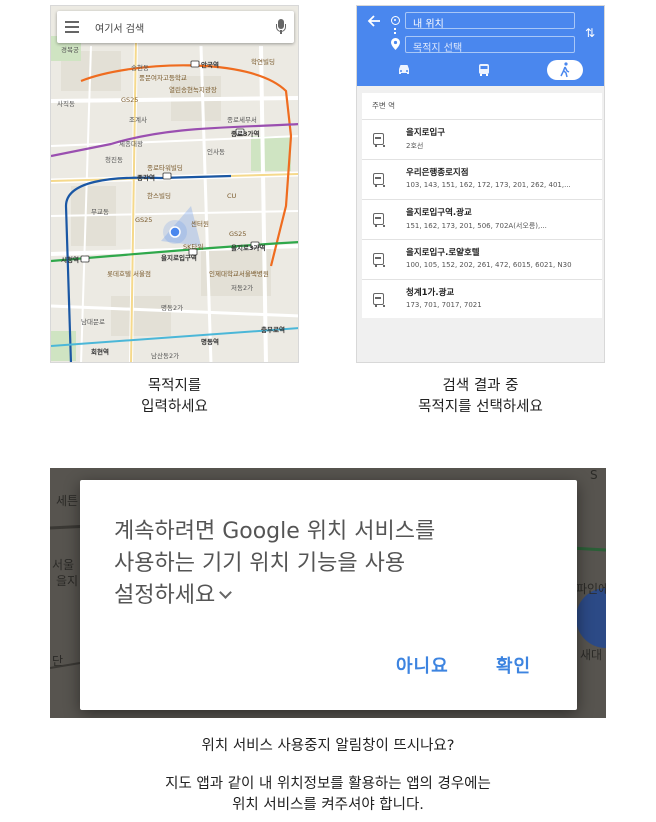 The width and height of the screenshot is (656, 822). What do you see at coordinates (210, 342) in the screenshot?
I see `map-label: 명동역` at bounding box center [210, 342].